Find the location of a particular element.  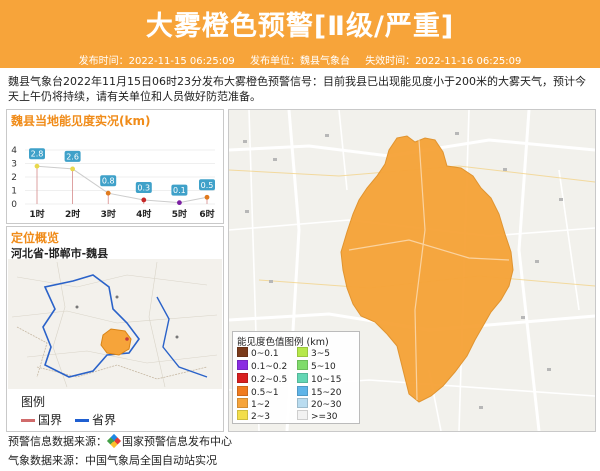

data-label: 0.1 is located at coordinates (179, 190).